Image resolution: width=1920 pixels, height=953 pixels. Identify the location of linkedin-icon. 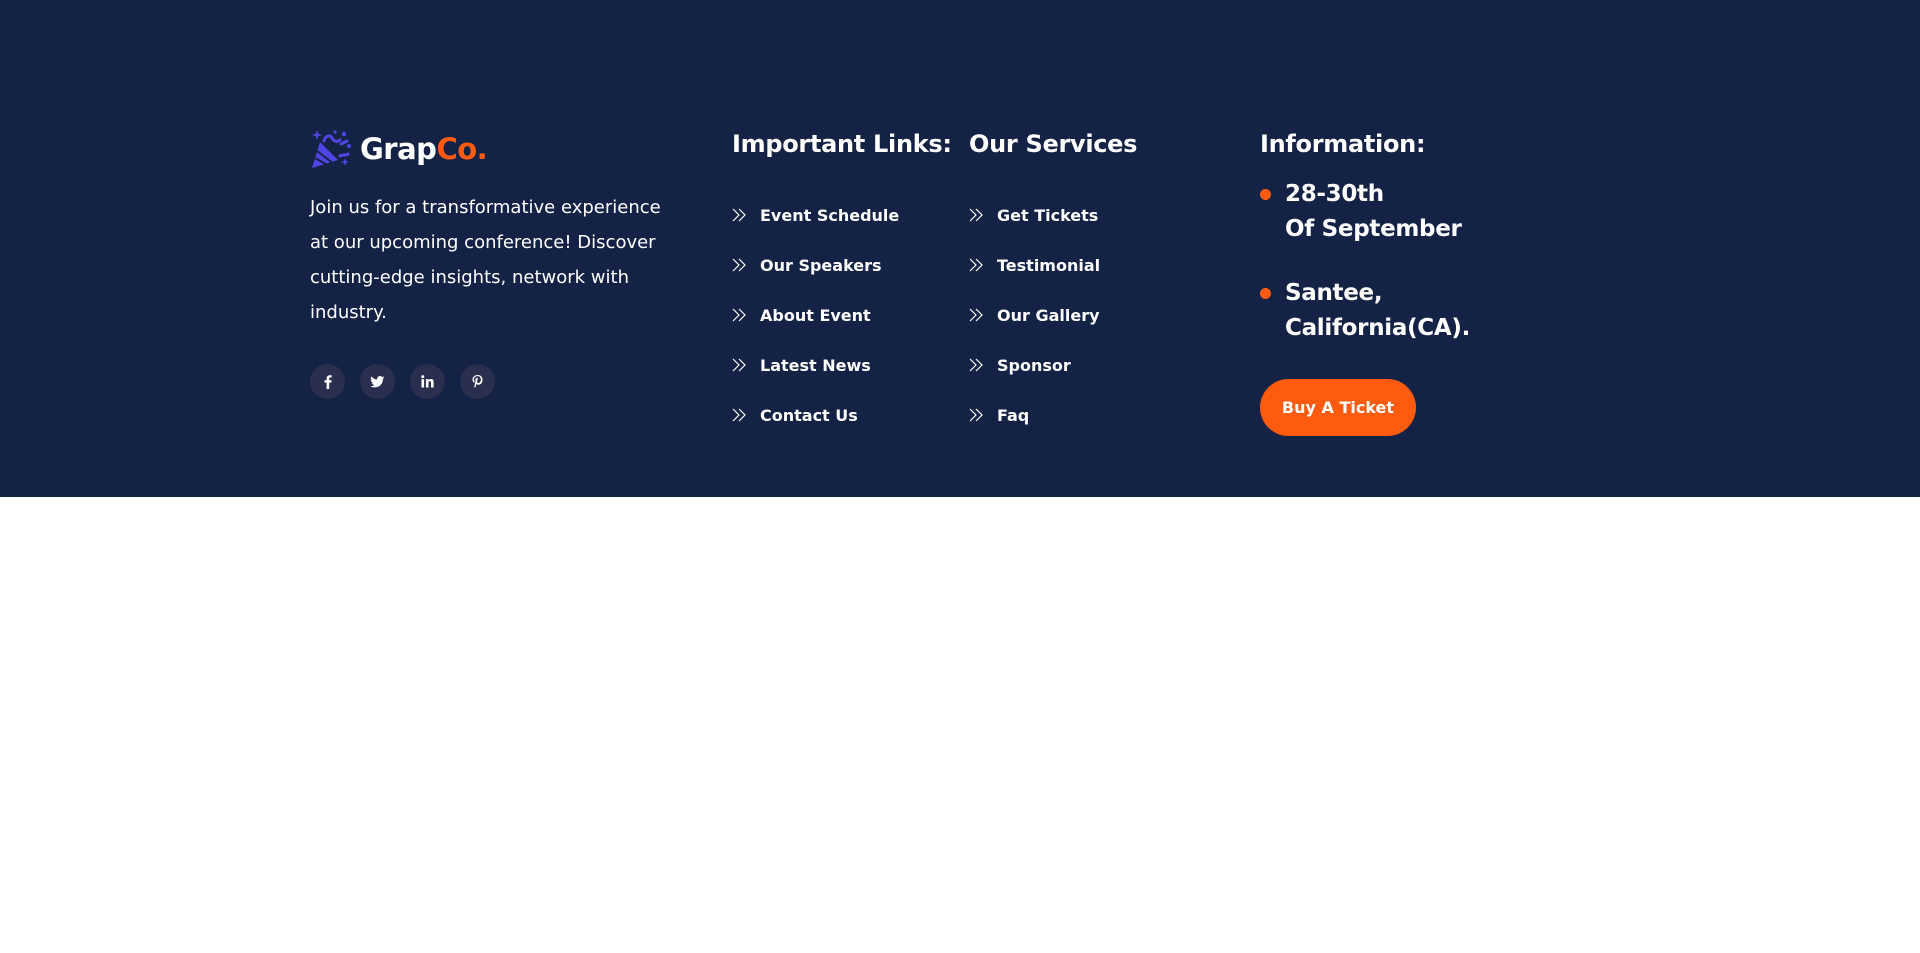
(427, 381).